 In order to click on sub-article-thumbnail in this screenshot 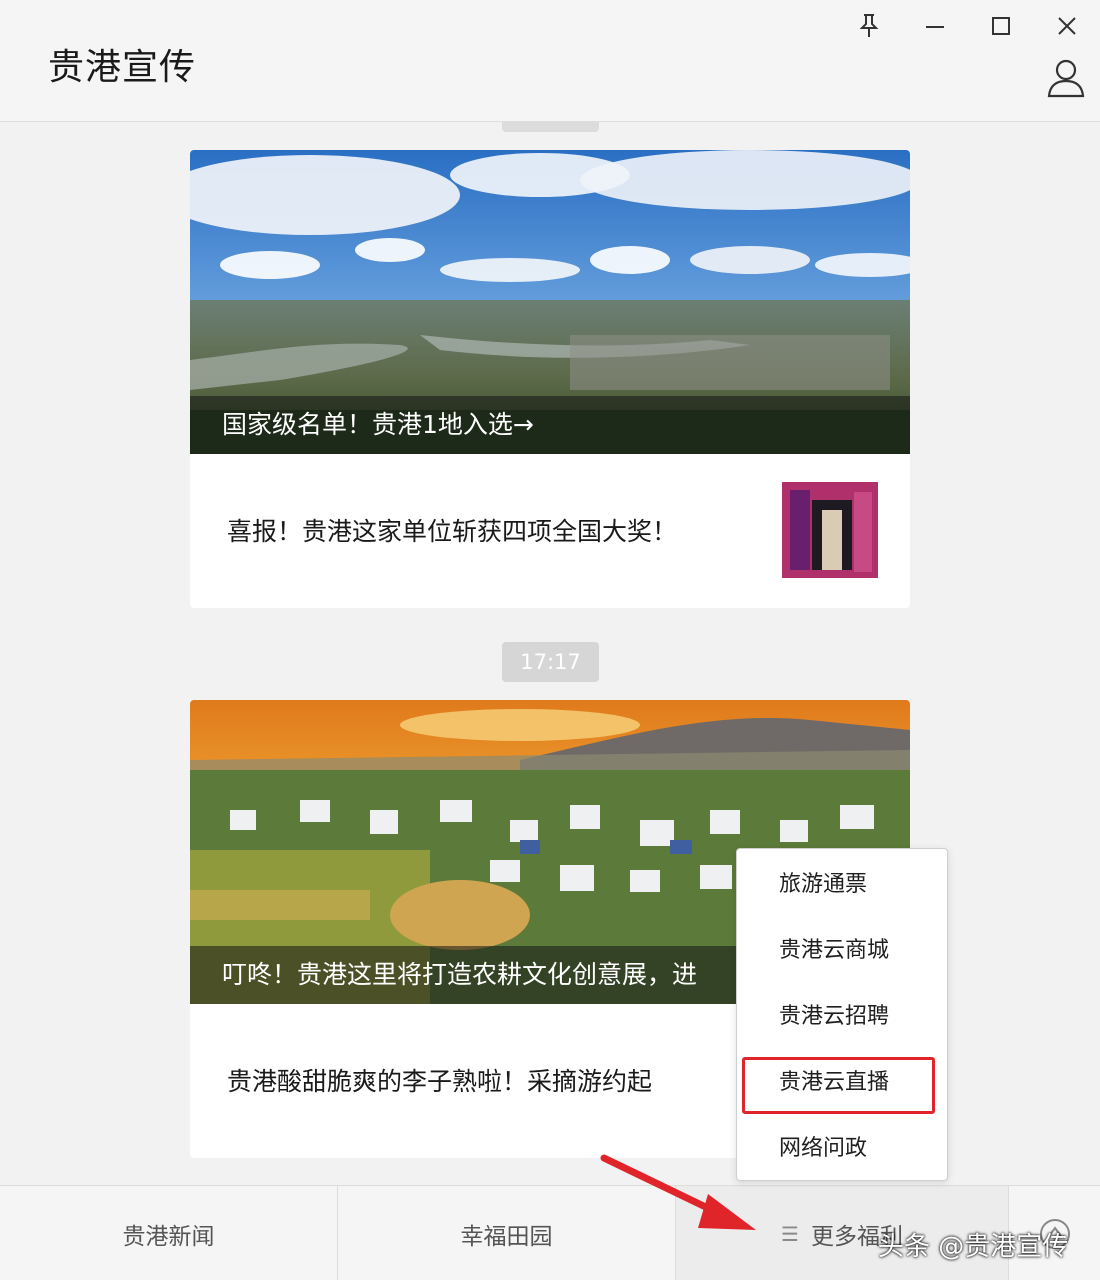, I will do `click(830, 530)`.